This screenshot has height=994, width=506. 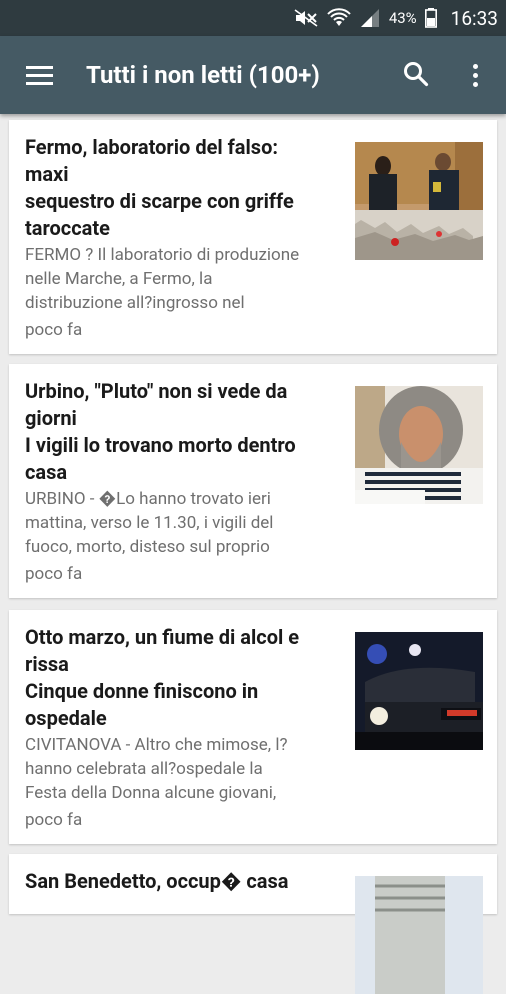 I want to click on battery-percent: 43%, so click(x=402, y=18).